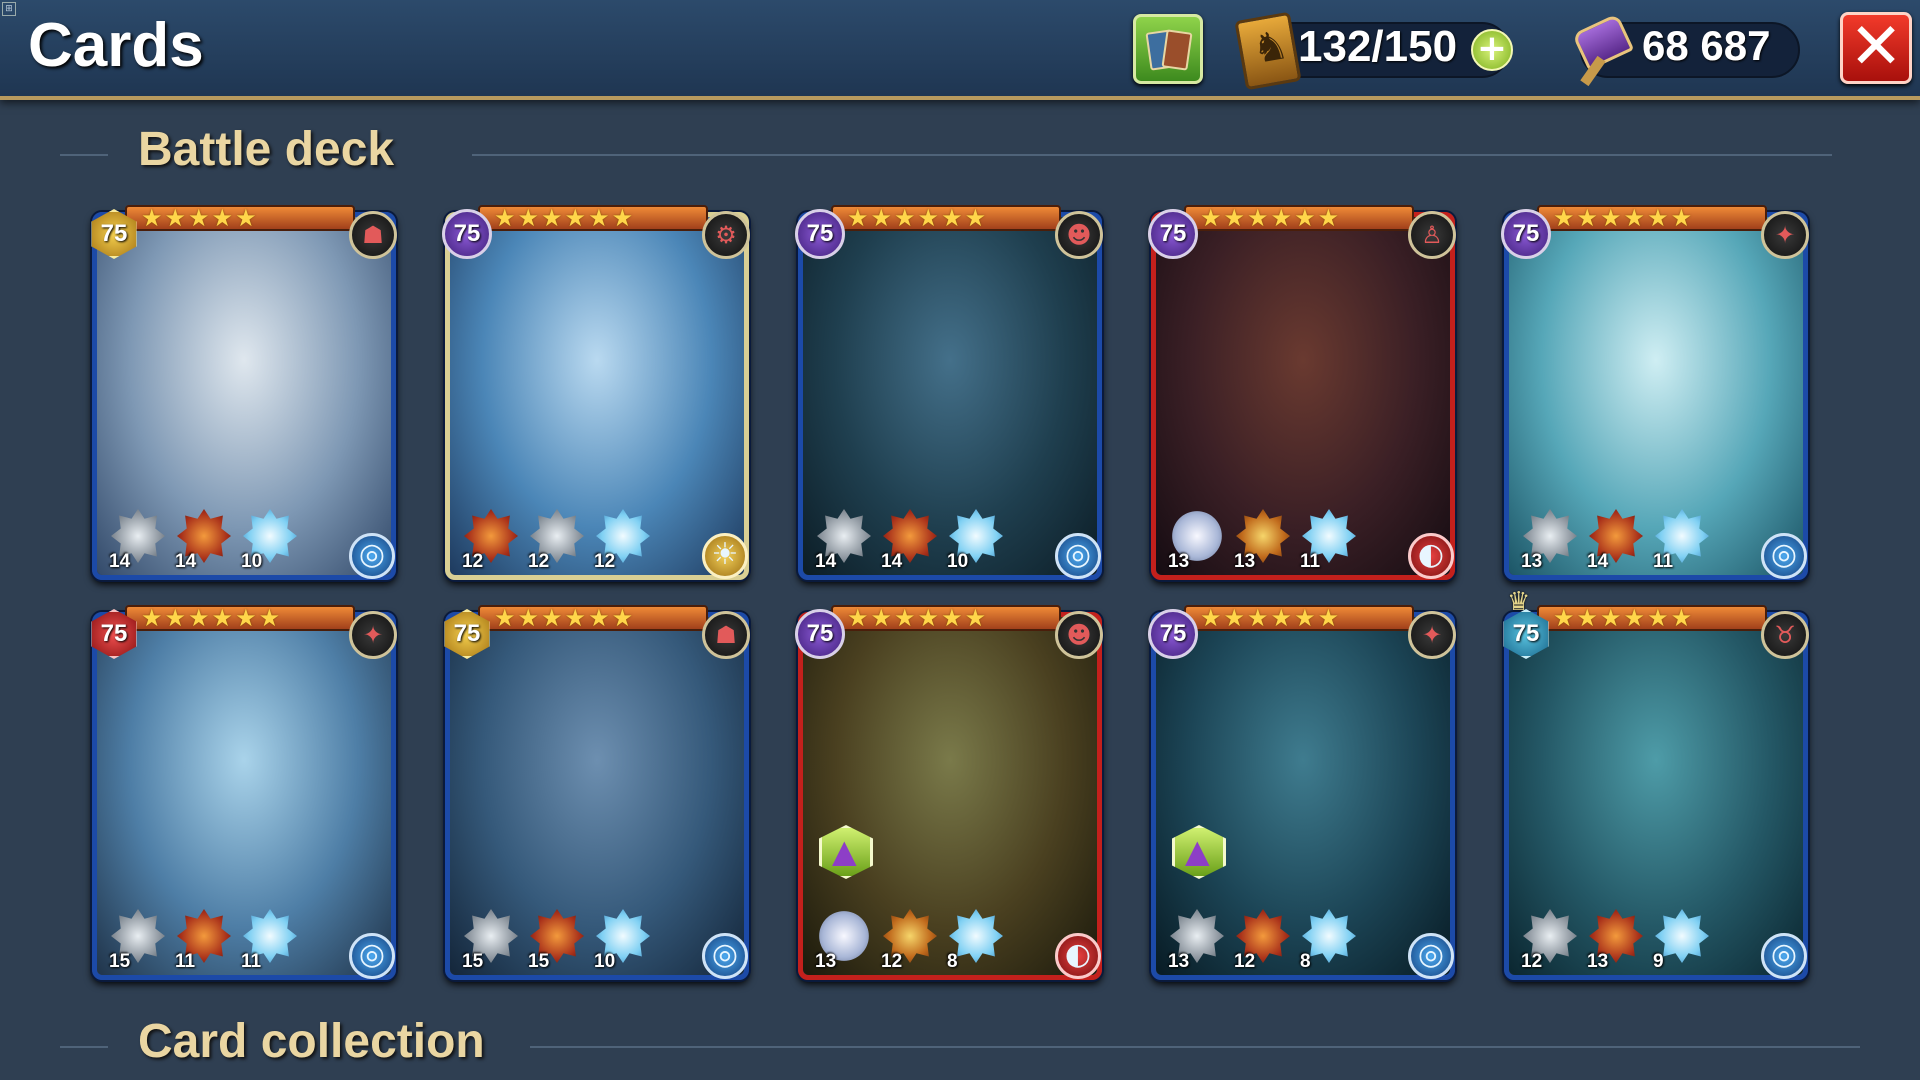 This screenshot has height=1080, width=1920. I want to click on add-cards-button: +, so click(1492, 50).